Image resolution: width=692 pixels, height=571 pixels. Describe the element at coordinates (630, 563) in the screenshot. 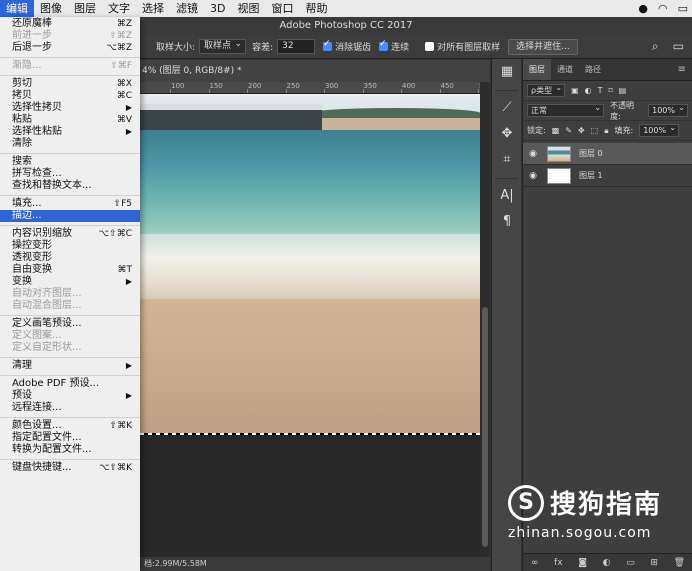

I see `new-group-icon: ▭` at that location.